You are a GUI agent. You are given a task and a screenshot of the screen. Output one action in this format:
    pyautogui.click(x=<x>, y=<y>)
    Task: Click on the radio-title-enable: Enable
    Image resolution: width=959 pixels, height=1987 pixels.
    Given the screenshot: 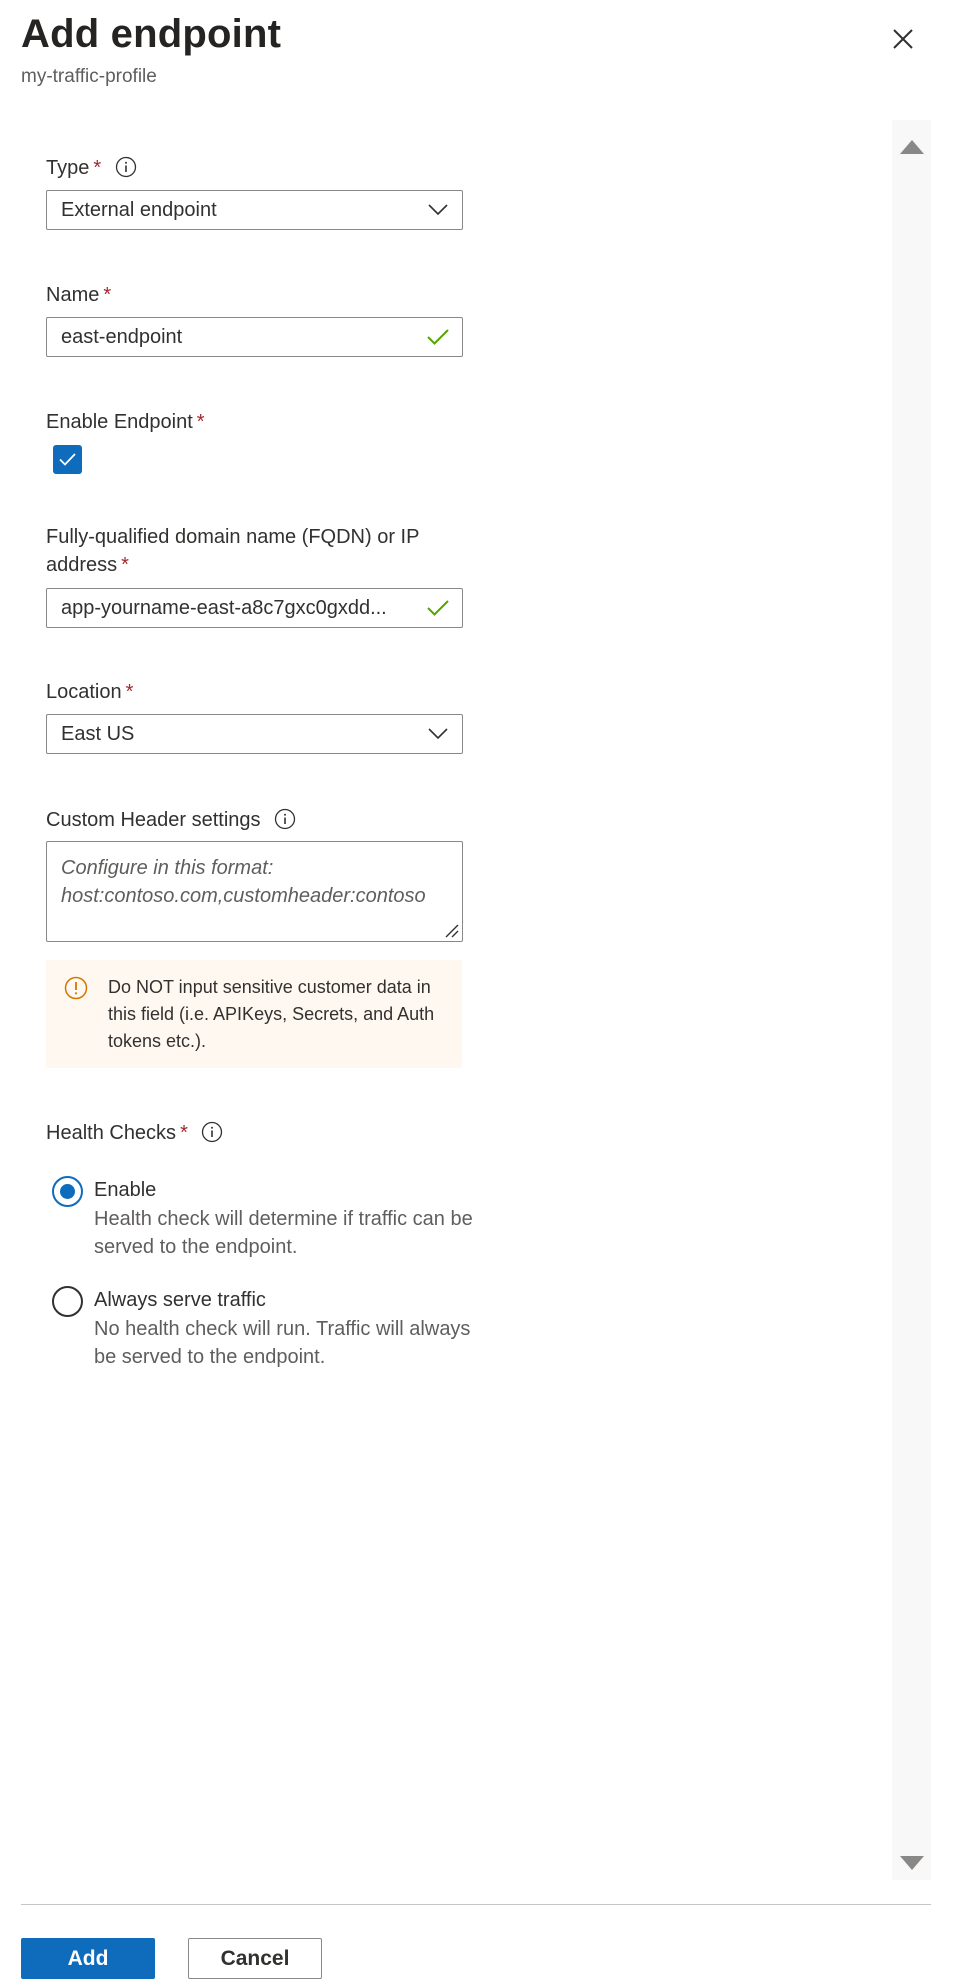 What is the action you would take?
    pyautogui.click(x=125, y=1190)
    